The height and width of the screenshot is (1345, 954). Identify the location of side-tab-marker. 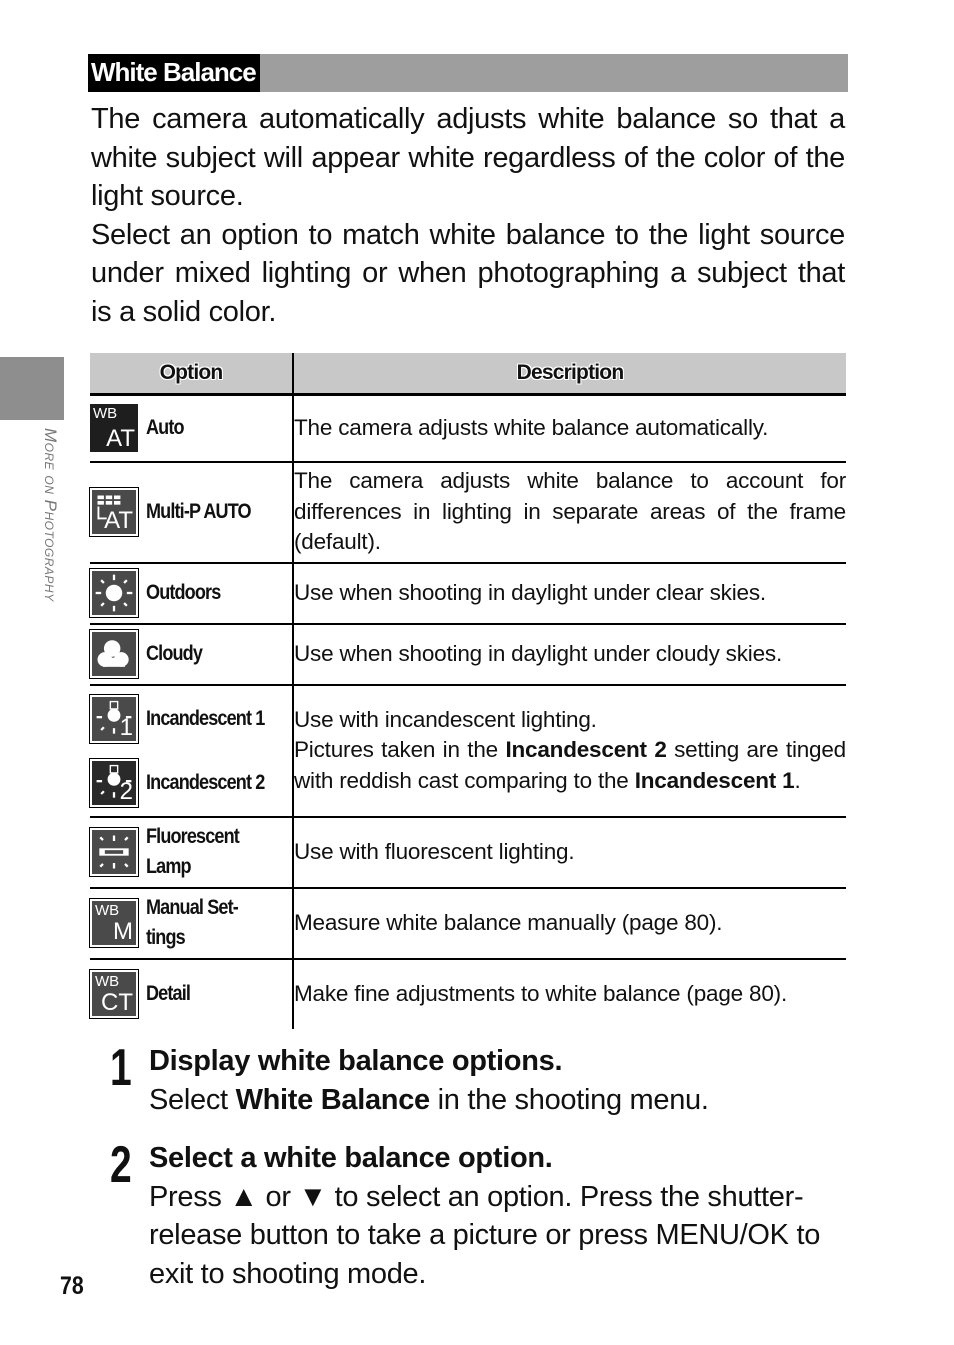
(32, 388).